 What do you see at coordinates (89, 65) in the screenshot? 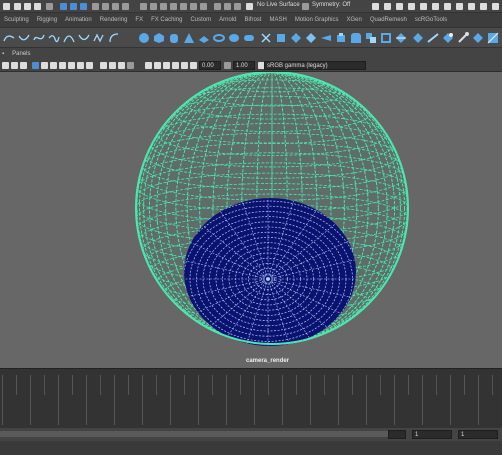
I see `safe-title-icon` at bounding box center [89, 65].